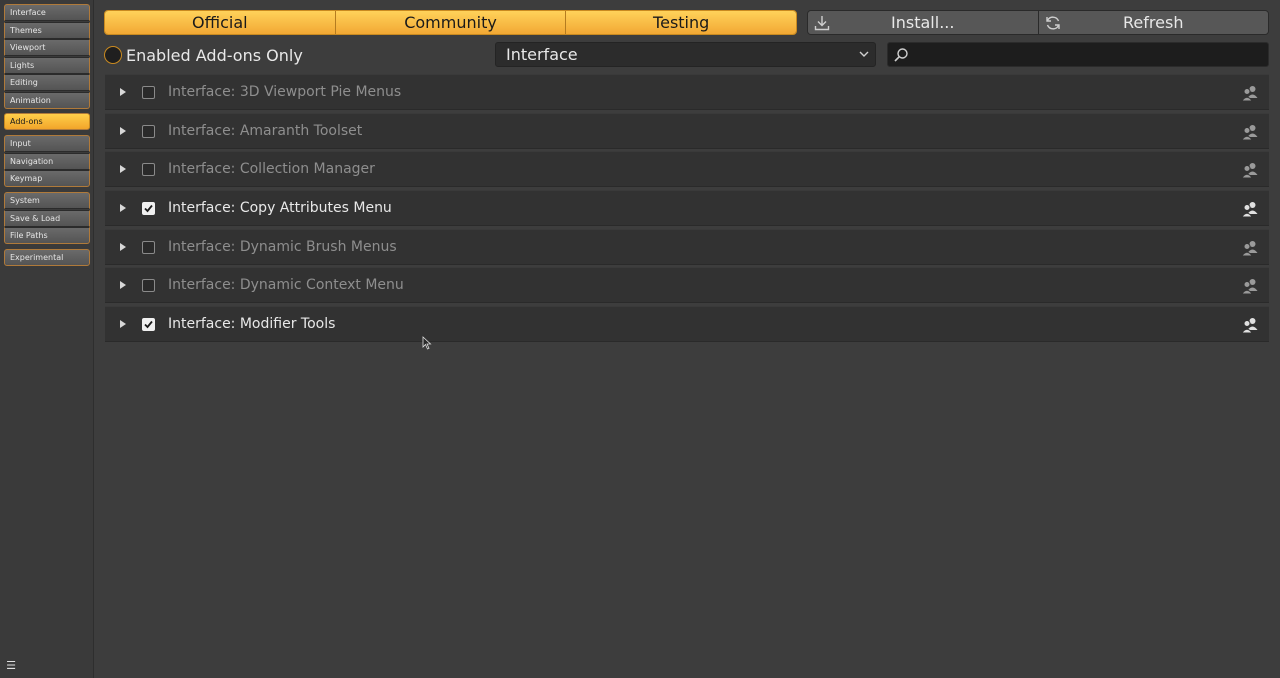  I want to click on sidebar-group: Add-ons, so click(47, 122).